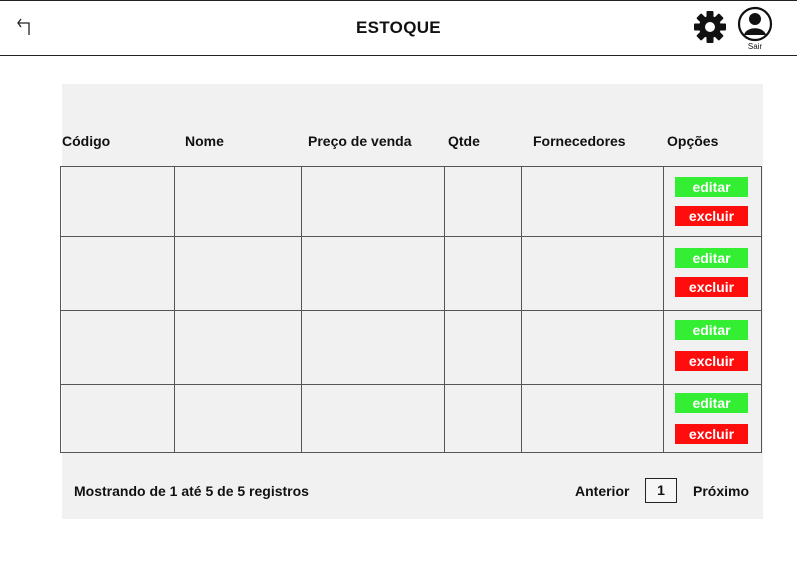 The width and height of the screenshot is (797, 568). What do you see at coordinates (661, 490) in the screenshot?
I see `current-page-button: 1` at bounding box center [661, 490].